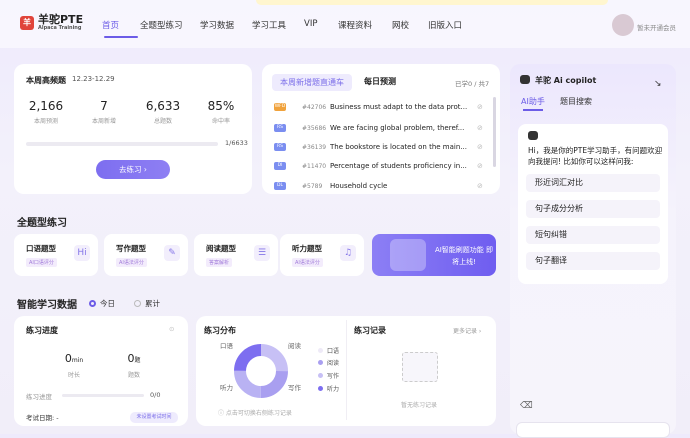  What do you see at coordinates (236, 143) in the screenshot?
I see `weekly-progress-text: 1/6633` at bounding box center [236, 143].